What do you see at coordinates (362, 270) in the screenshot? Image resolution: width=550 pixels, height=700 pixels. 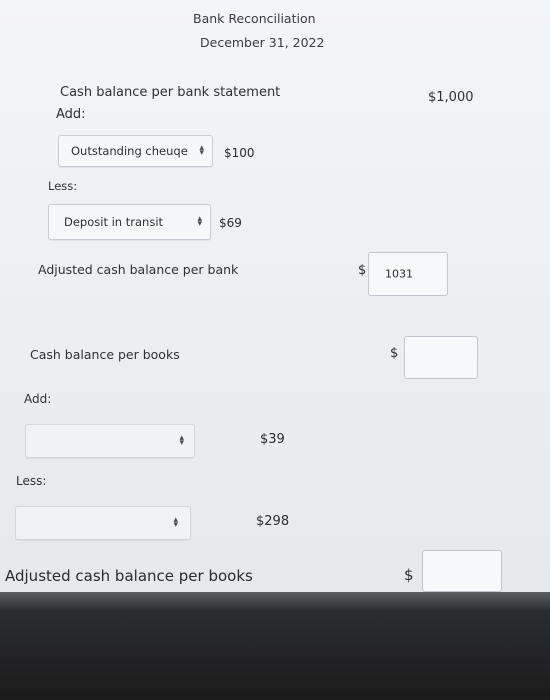 I see `bank-adjusted-currency: $` at bounding box center [362, 270].